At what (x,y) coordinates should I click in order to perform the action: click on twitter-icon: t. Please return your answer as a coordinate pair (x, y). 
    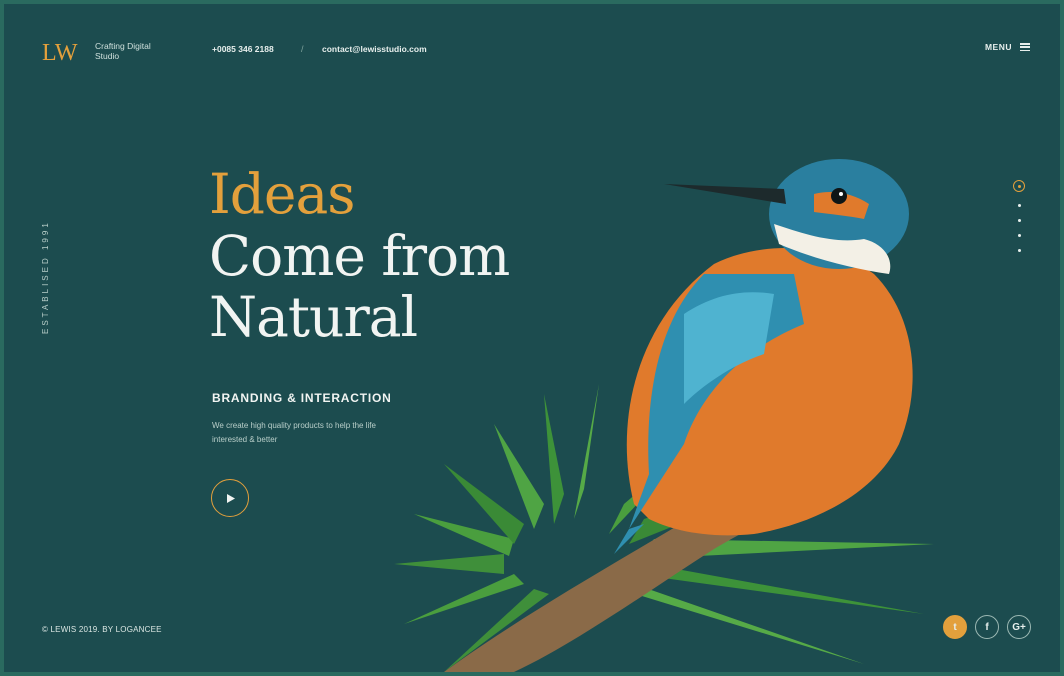
    Looking at the image, I should click on (955, 627).